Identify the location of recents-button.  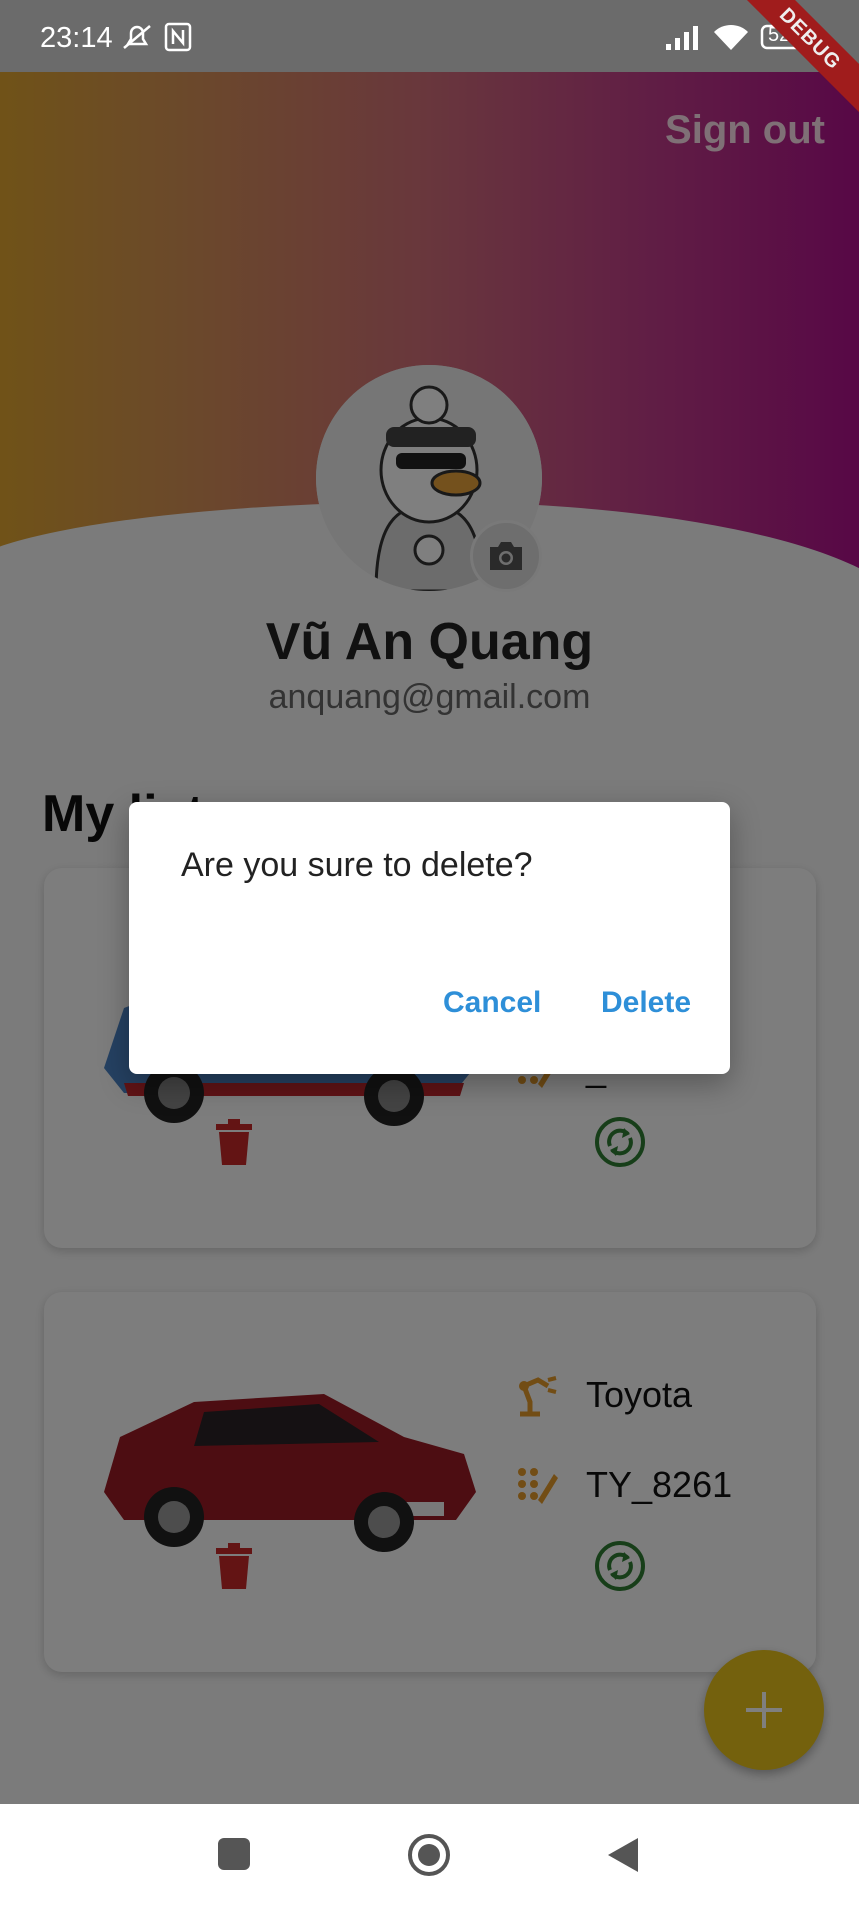
(234, 1856).